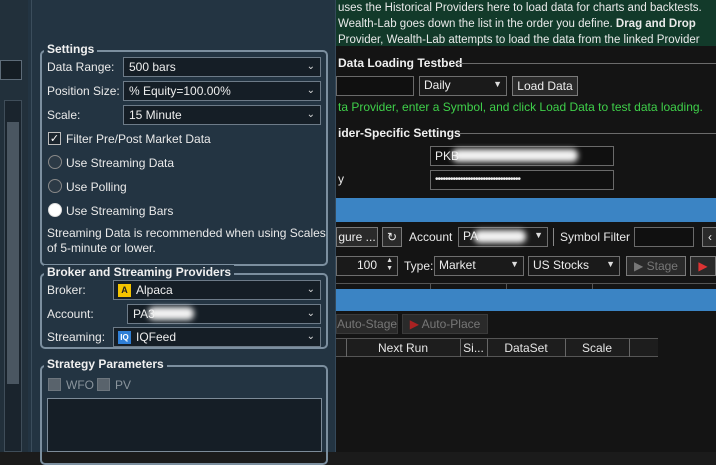 The image size is (716, 465). Describe the element at coordinates (155, 115) in the screenshot. I see `scale-value: 15 Minute` at that location.